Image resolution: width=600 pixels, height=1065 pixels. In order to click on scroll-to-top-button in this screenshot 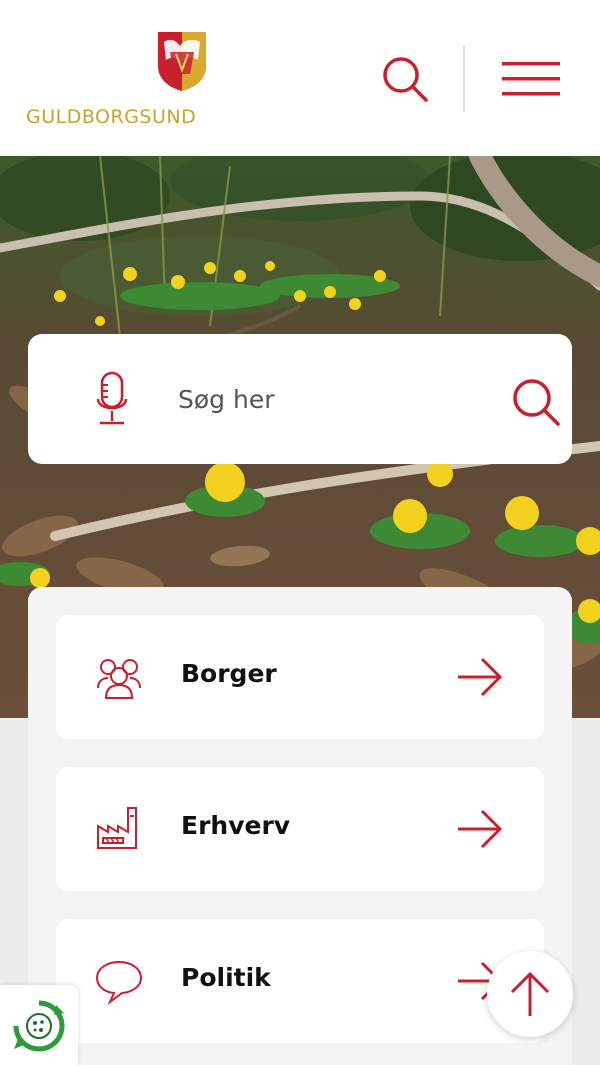, I will do `click(530, 994)`.